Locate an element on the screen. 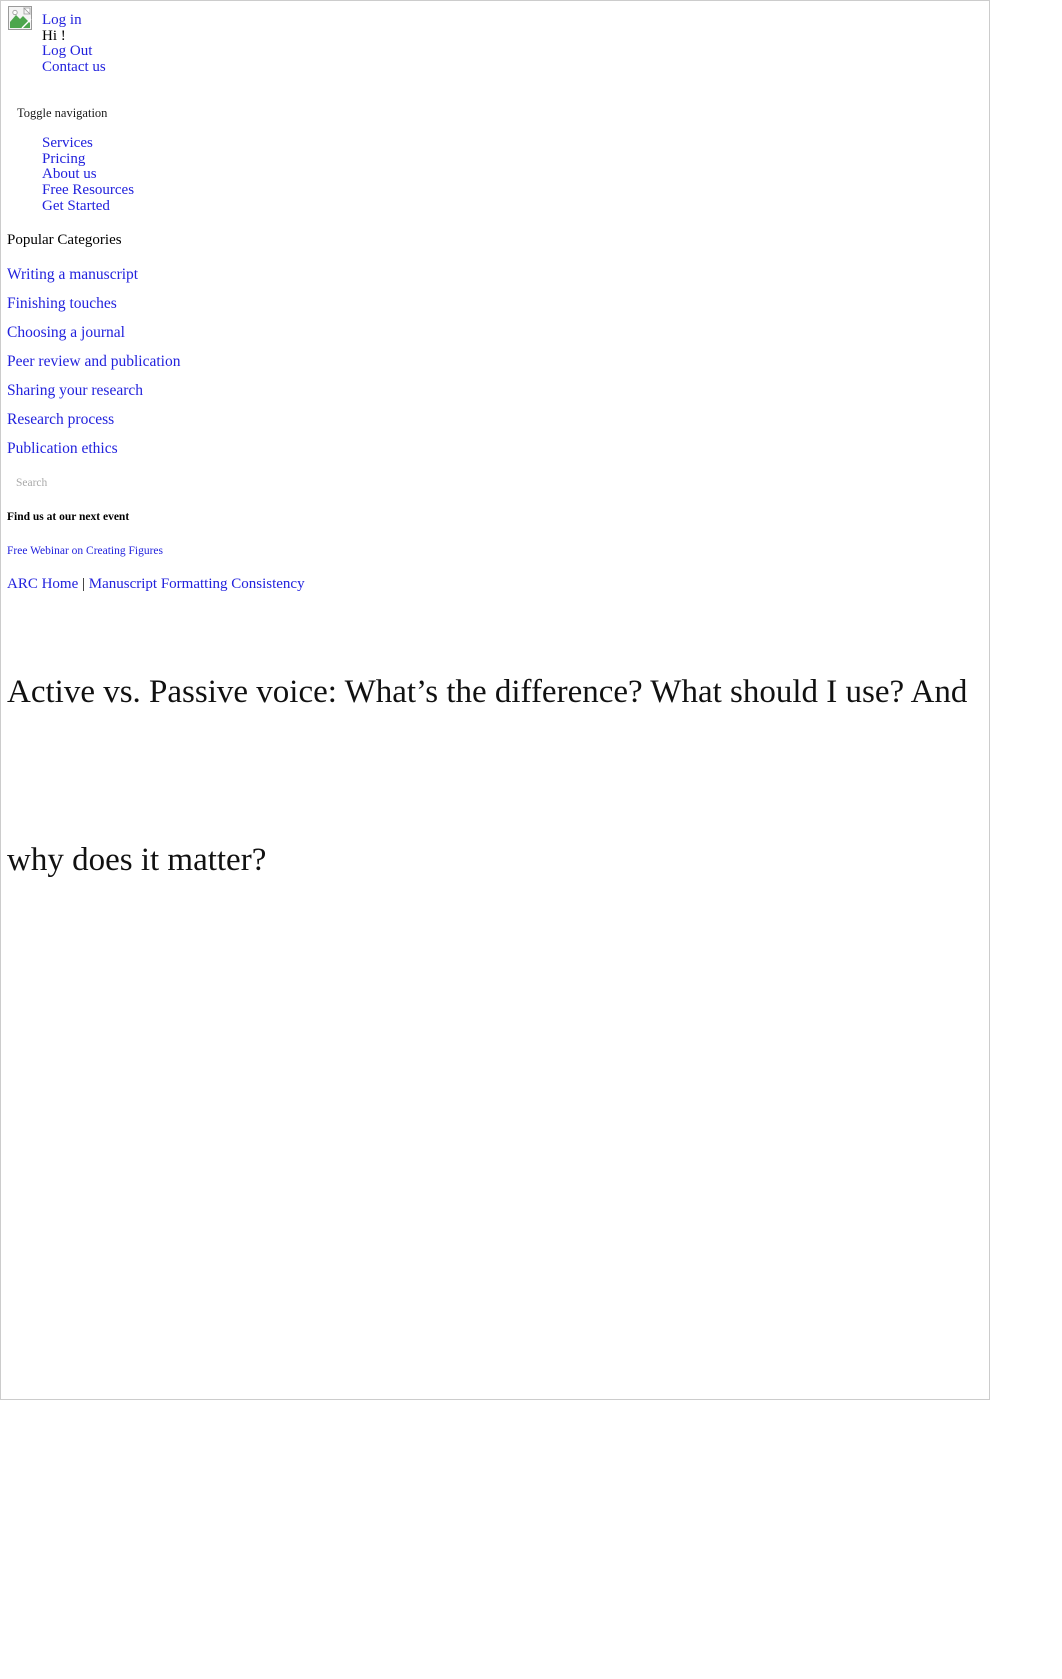 The height and width of the screenshot is (1679, 1062). next-event-heading: Find us at our next event is located at coordinates (68, 517).